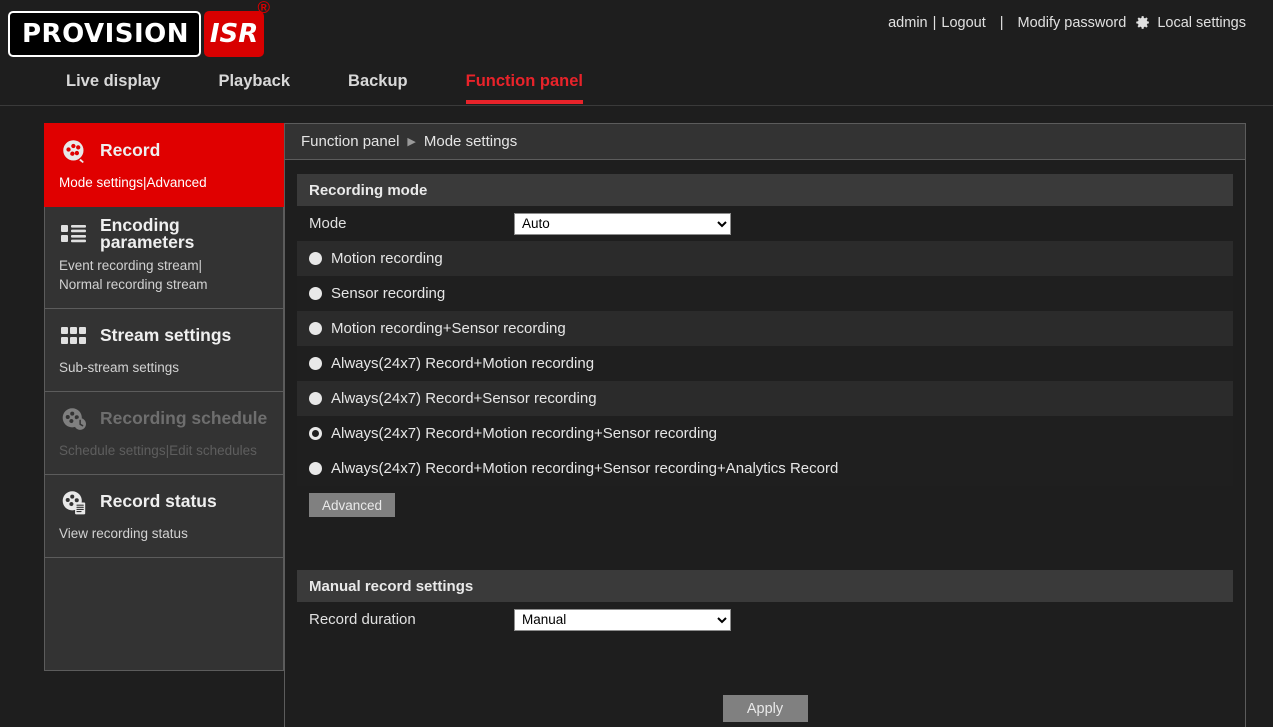  What do you see at coordinates (1201, 23) in the screenshot?
I see `local-settings-link: Local settings` at bounding box center [1201, 23].